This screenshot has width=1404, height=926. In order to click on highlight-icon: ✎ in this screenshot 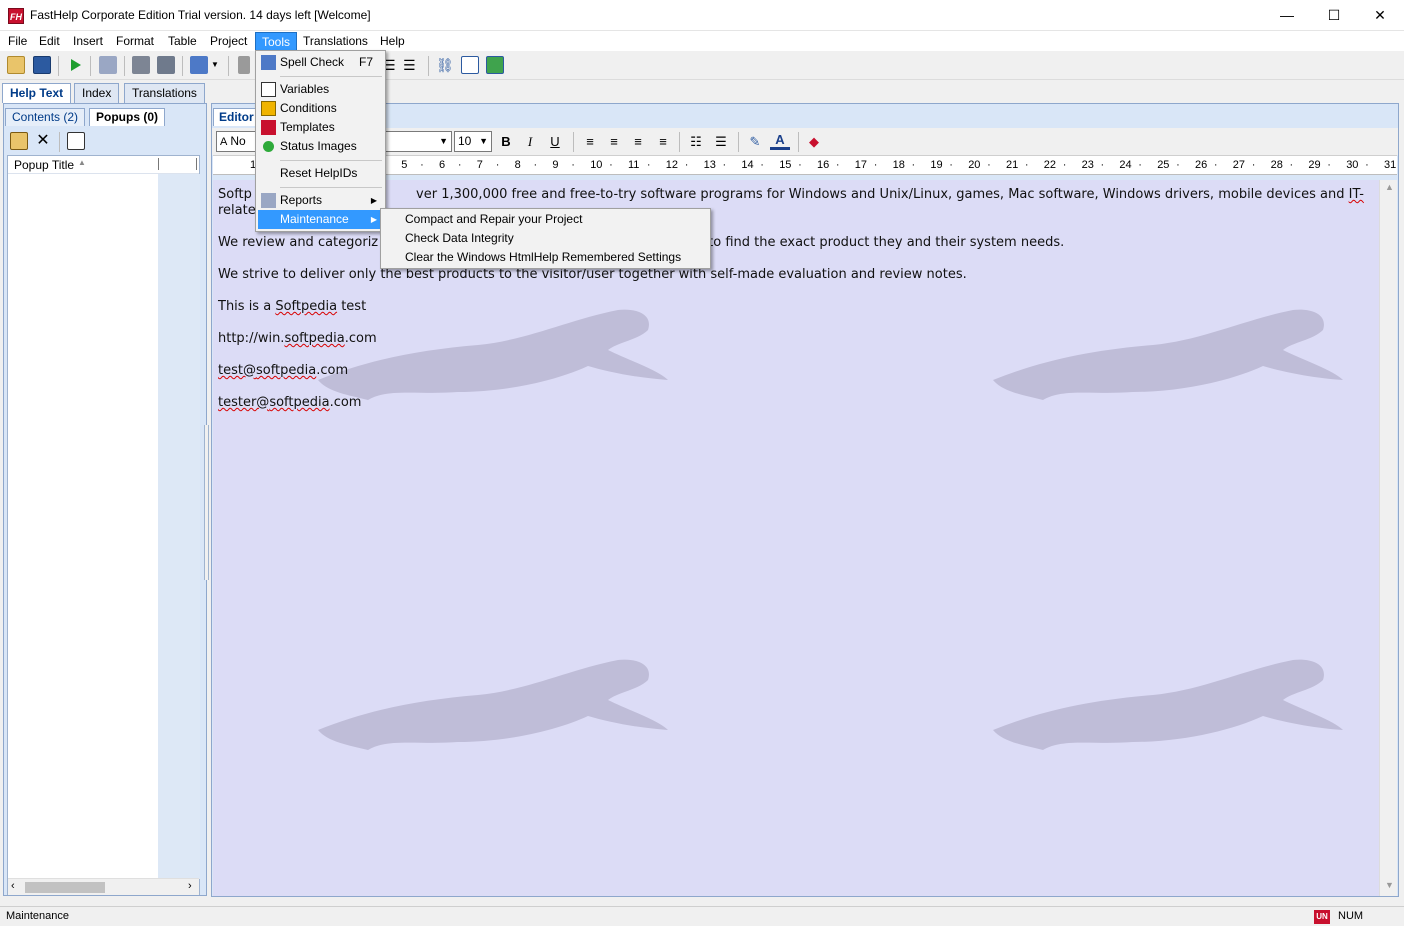, I will do `click(755, 142)`.